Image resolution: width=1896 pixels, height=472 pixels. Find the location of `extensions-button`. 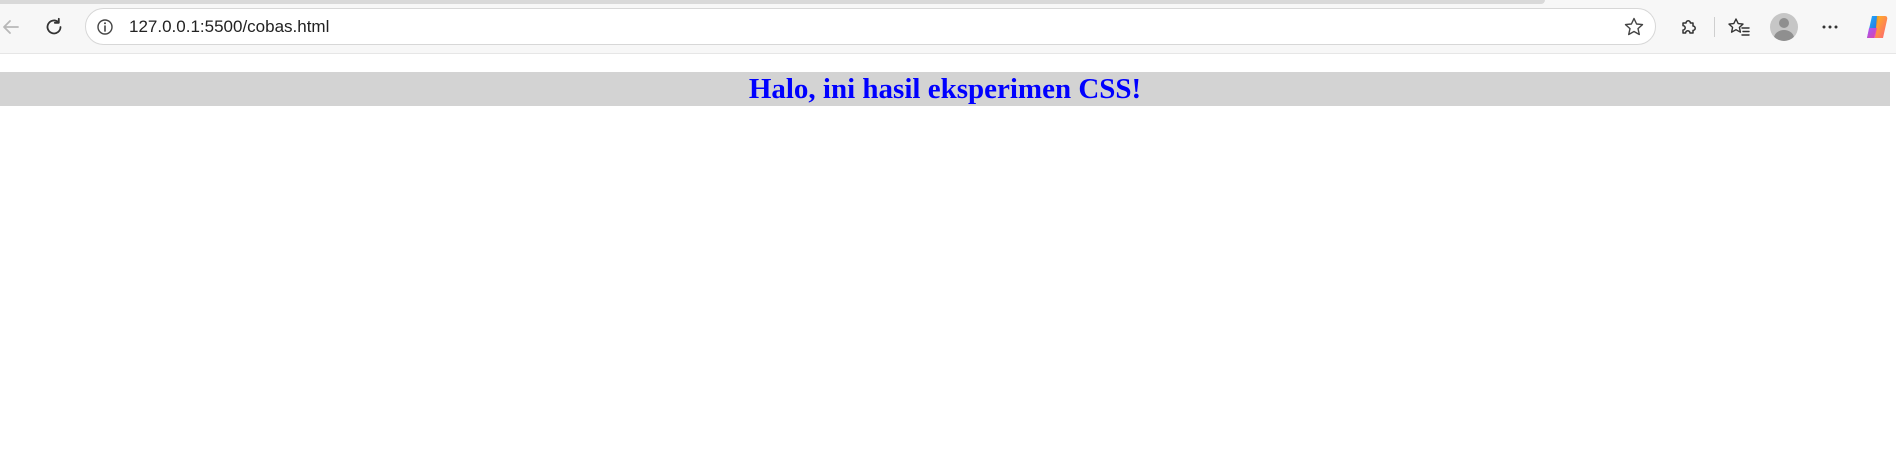

extensions-button is located at coordinates (1689, 27).